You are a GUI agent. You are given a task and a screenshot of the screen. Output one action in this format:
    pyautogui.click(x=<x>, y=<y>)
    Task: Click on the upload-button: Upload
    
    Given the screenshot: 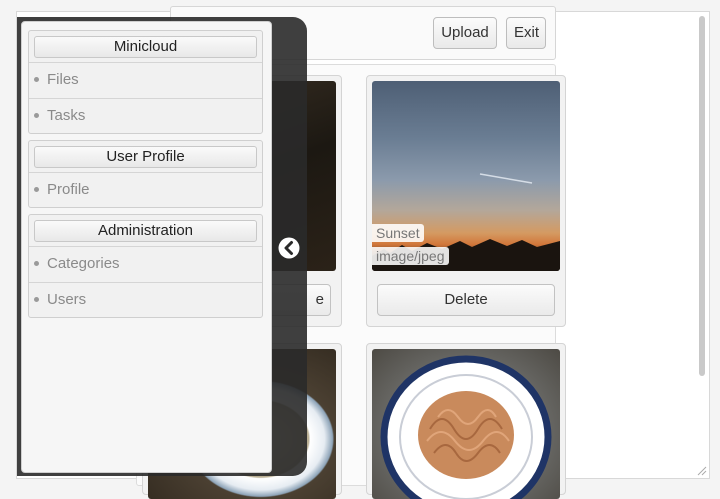 What is the action you would take?
    pyautogui.click(x=465, y=33)
    